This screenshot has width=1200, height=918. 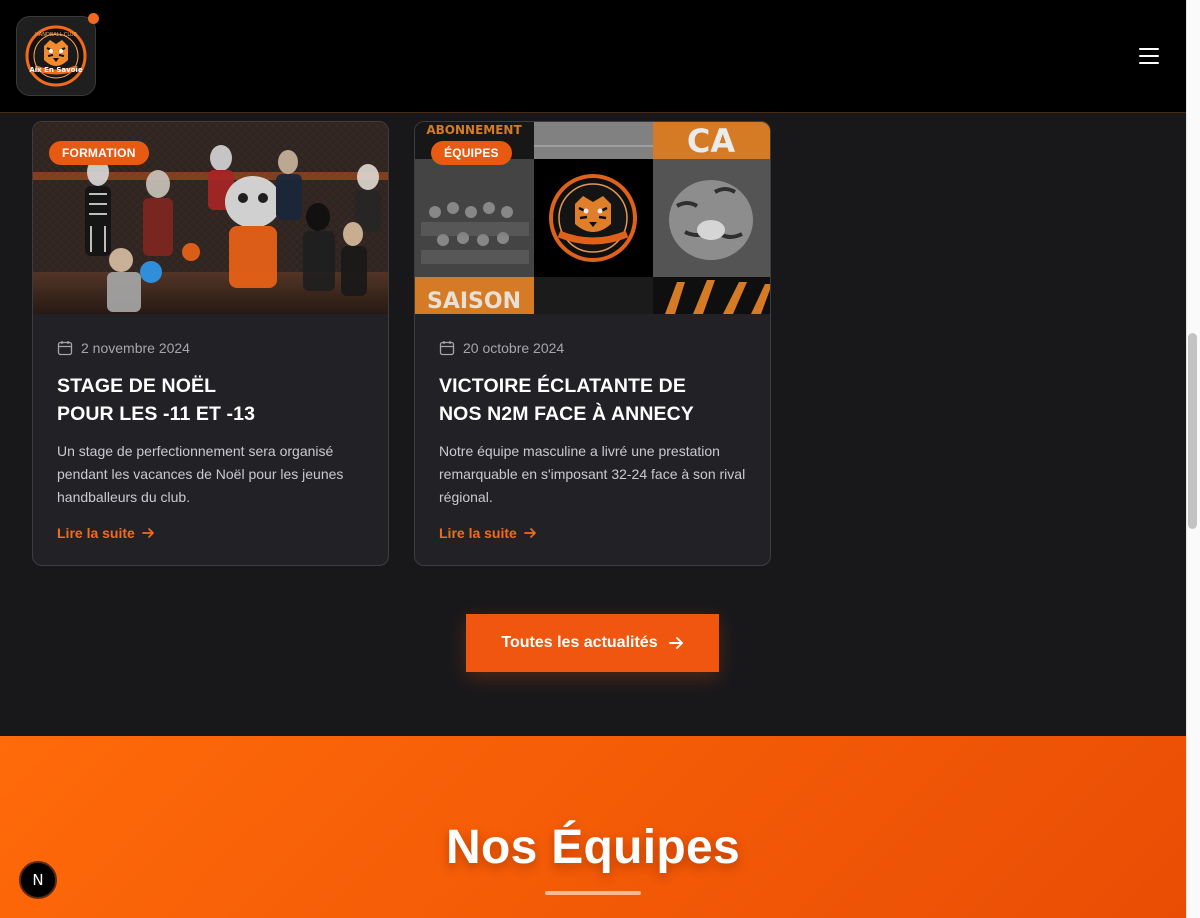 I want to click on tiger-logo-icon: Aix En Savoie HANDBALL CLUB, so click(x=56, y=56).